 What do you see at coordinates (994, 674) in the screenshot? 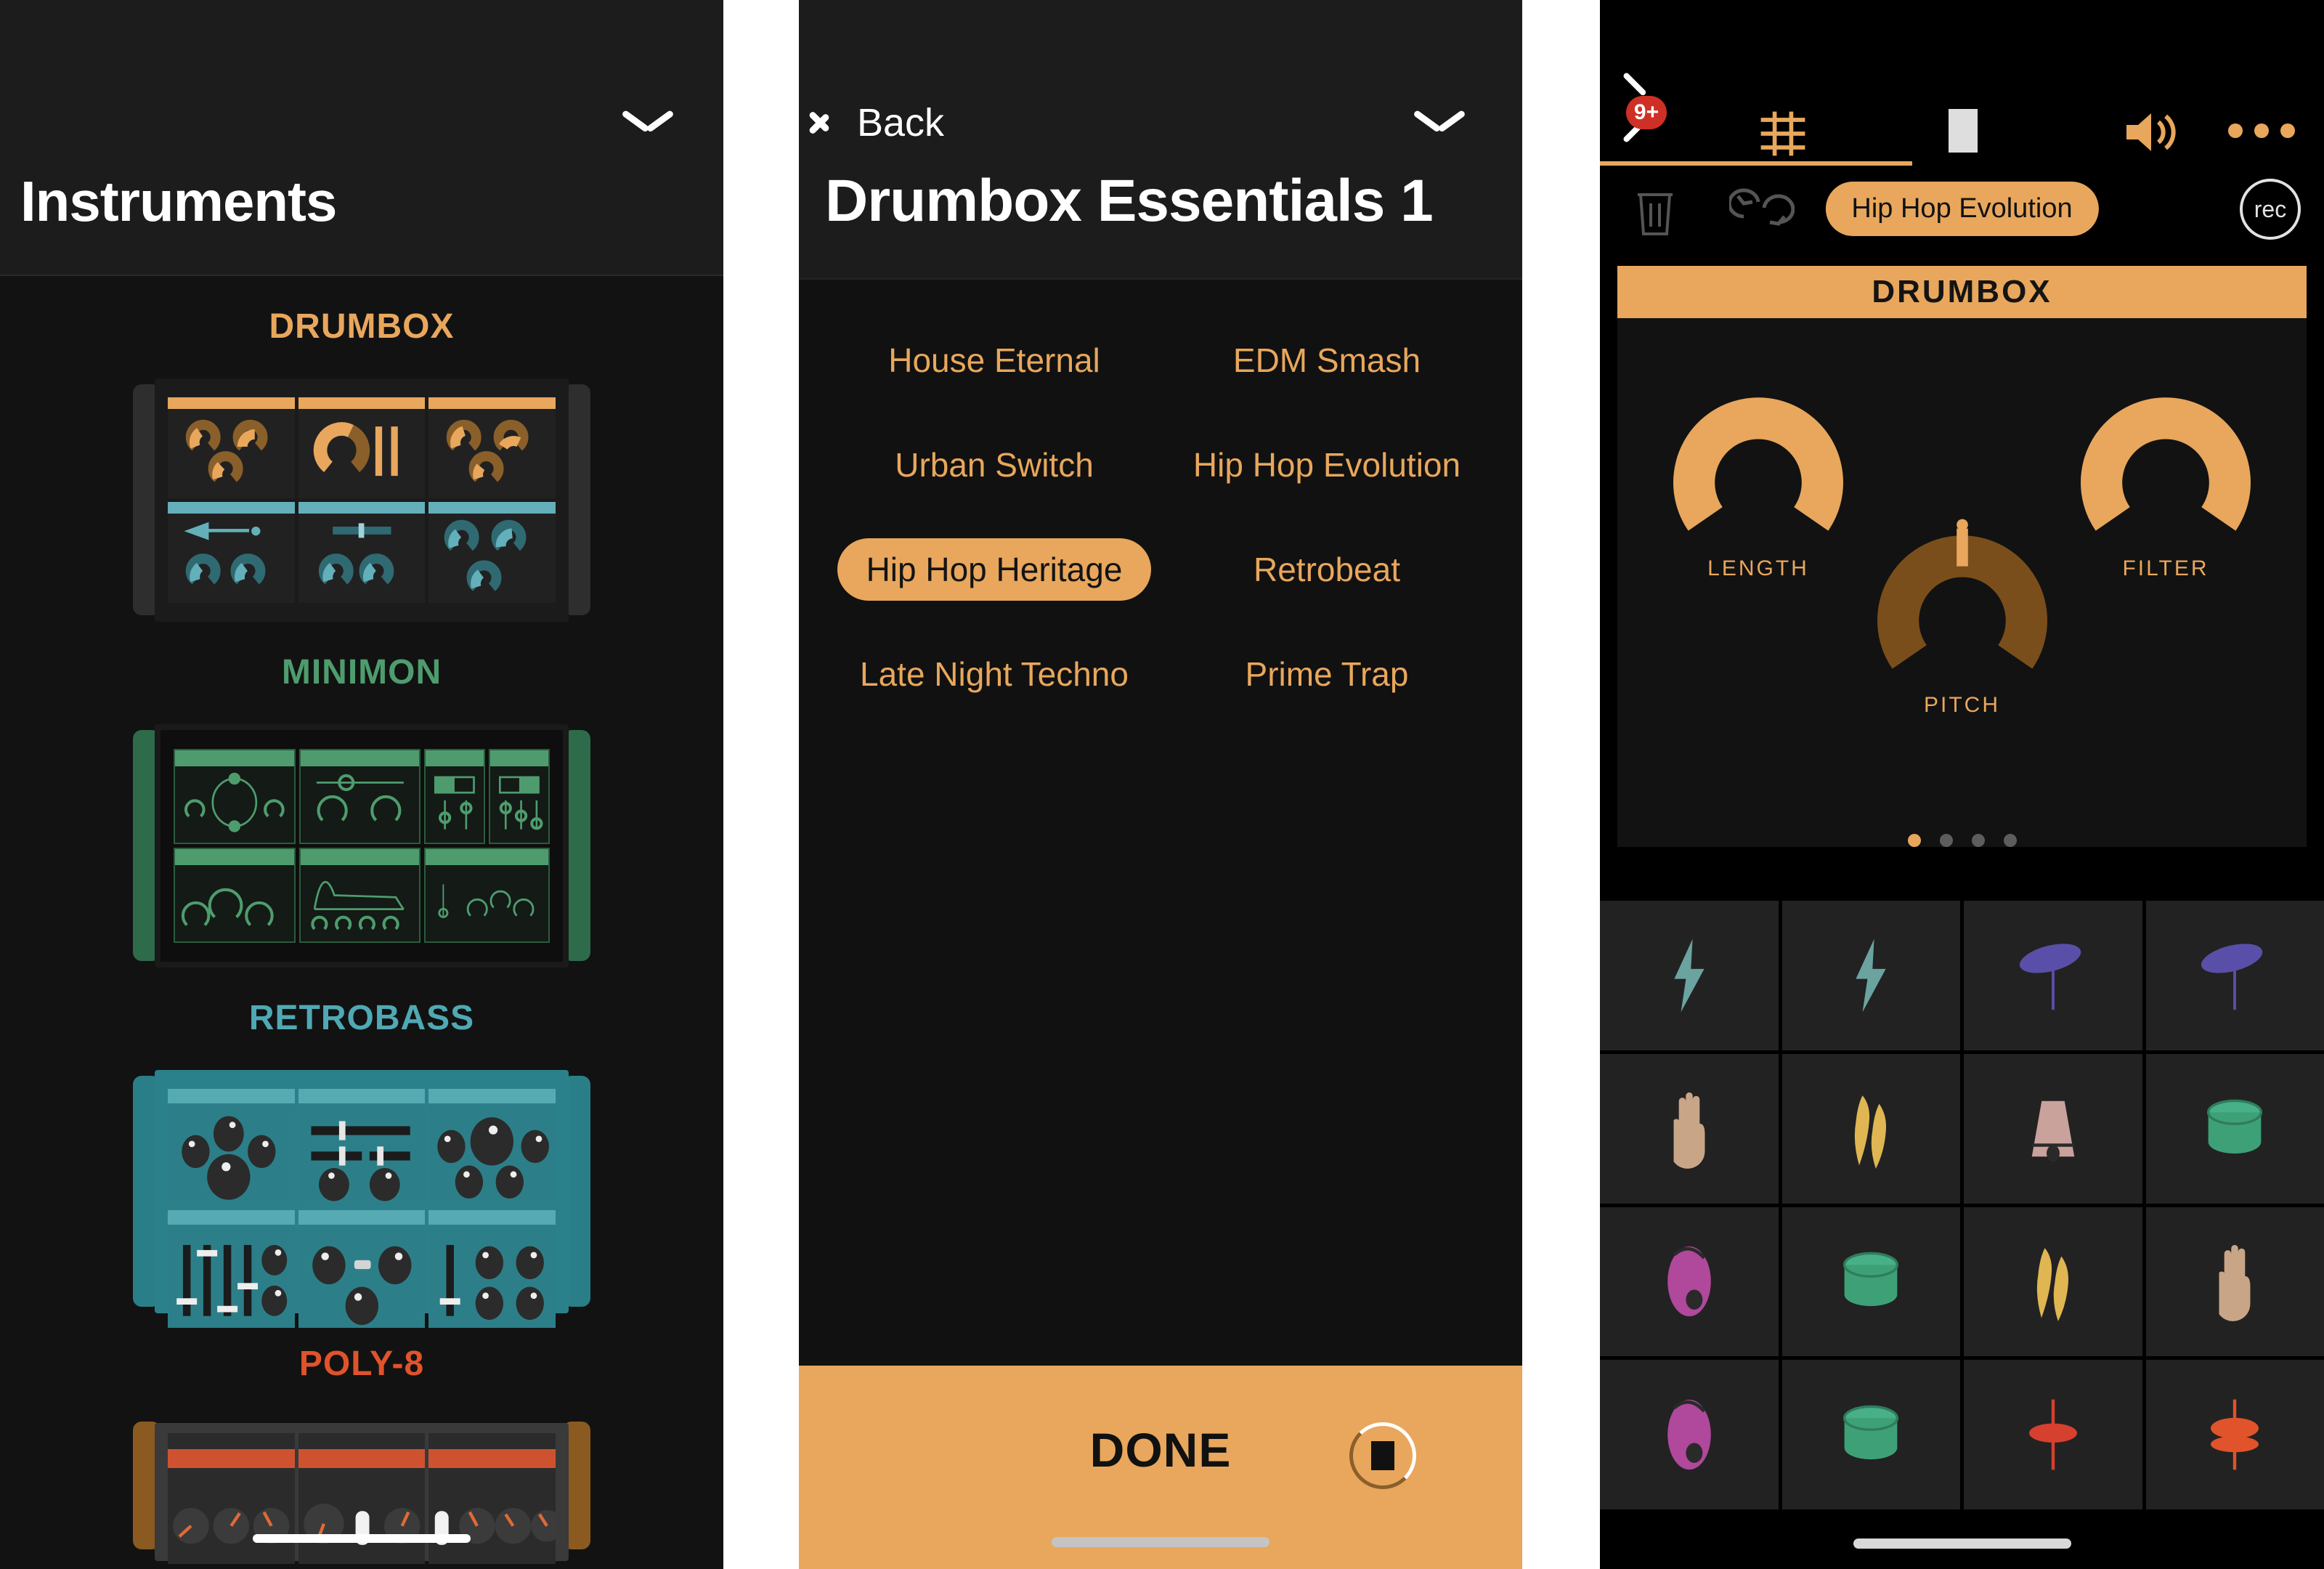
I see `preset-item: Late Night Techno` at bounding box center [994, 674].